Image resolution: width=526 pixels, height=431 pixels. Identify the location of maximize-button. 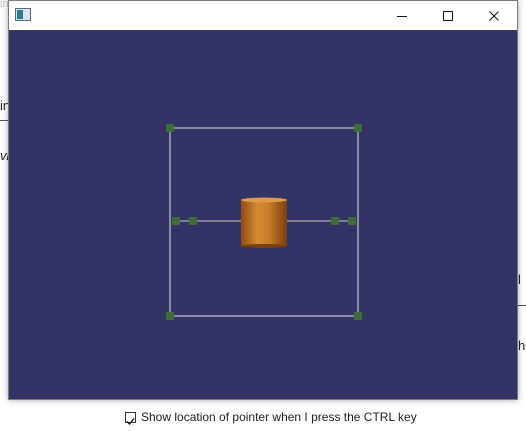
(448, 15).